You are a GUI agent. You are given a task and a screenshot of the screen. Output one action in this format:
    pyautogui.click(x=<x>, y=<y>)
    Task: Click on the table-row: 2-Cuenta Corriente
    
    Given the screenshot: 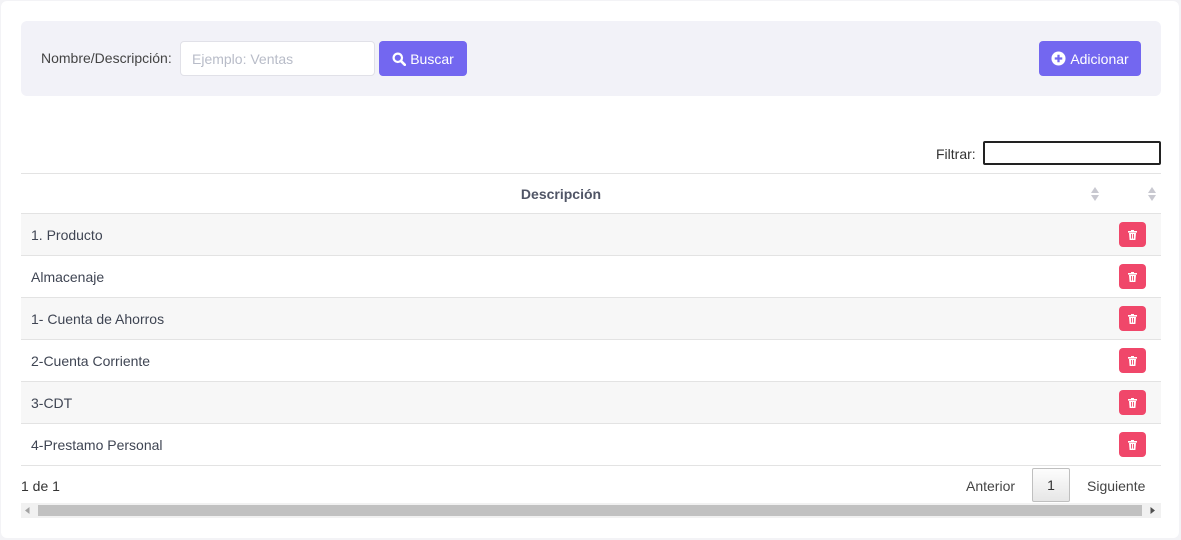 What is the action you would take?
    pyautogui.click(x=591, y=361)
    